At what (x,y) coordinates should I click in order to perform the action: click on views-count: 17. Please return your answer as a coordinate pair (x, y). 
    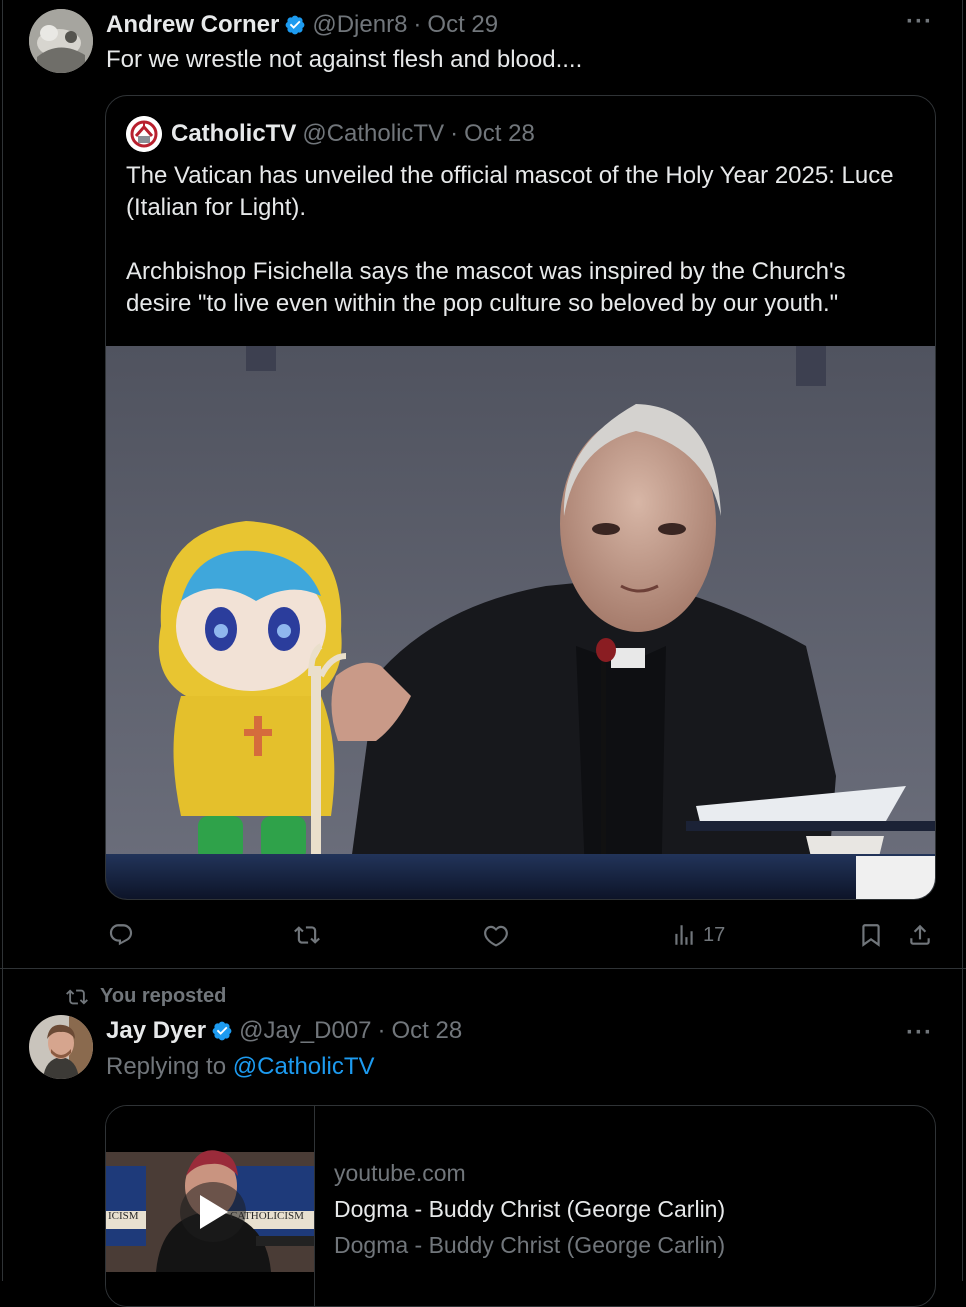
    Looking at the image, I should click on (714, 934).